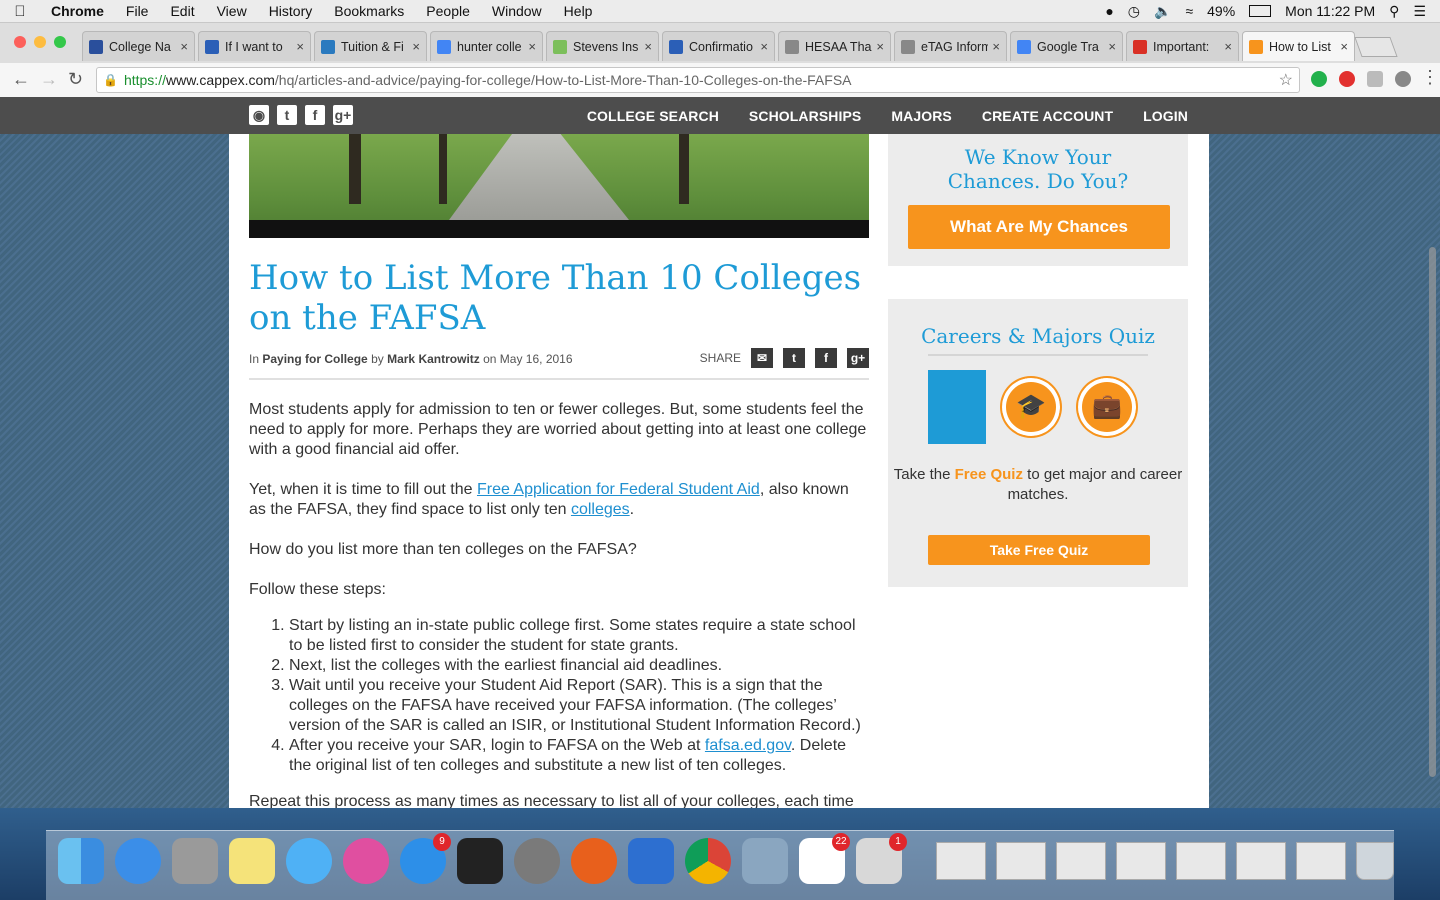 The image size is (1440, 900). What do you see at coordinates (433, 359) in the screenshot?
I see `author-link: Mark Kantrowitz` at bounding box center [433, 359].